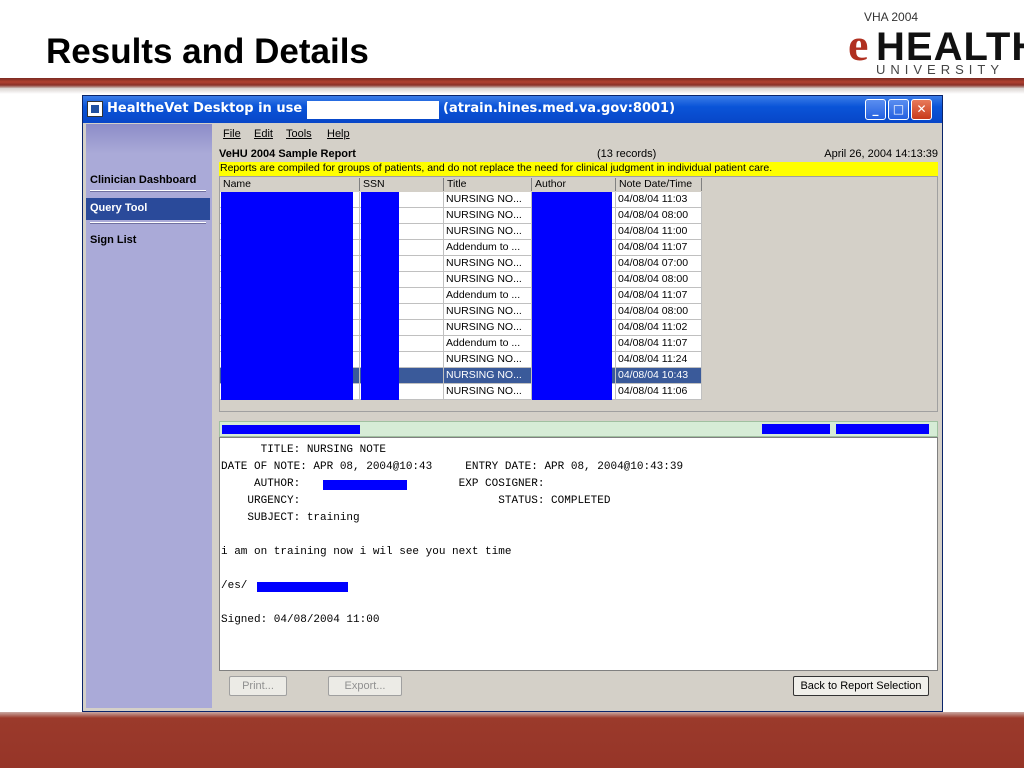 This screenshot has width=1024, height=768. I want to click on back-to-report-selection-button: Back to Report Selection, so click(861, 686).